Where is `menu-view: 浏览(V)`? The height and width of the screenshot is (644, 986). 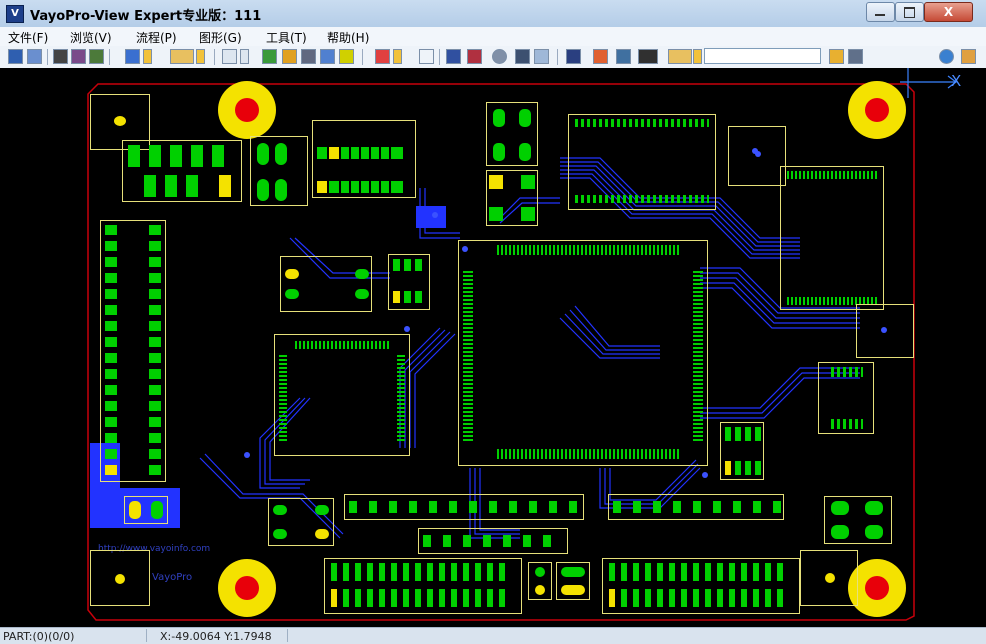
menu-view: 浏览(V) is located at coordinates (91, 37).